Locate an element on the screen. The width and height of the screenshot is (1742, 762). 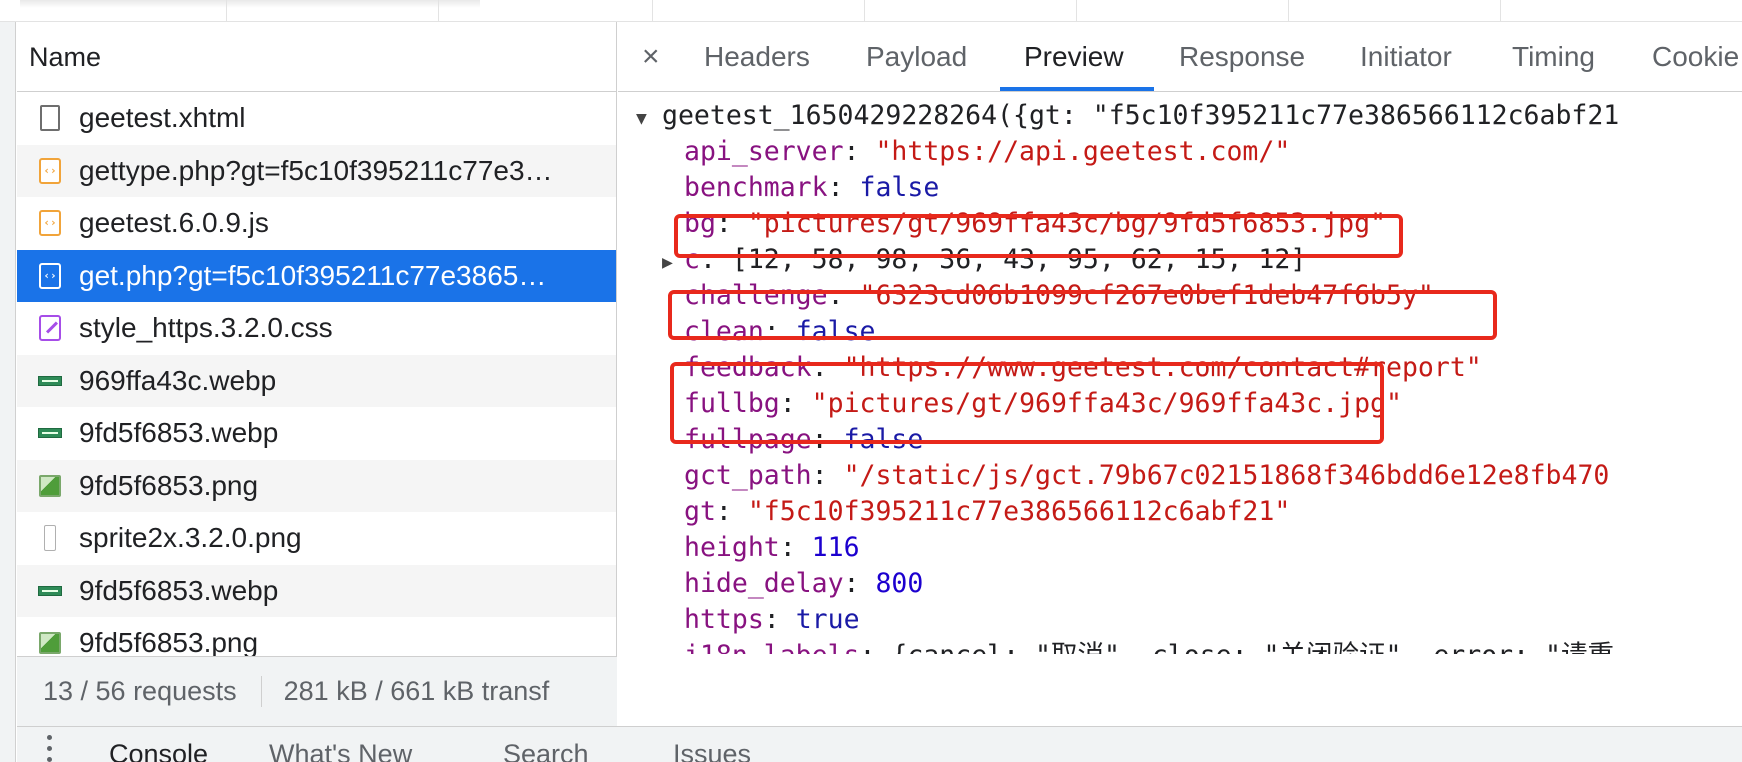
request-name: geetest.xhtml is located at coordinates (162, 118).